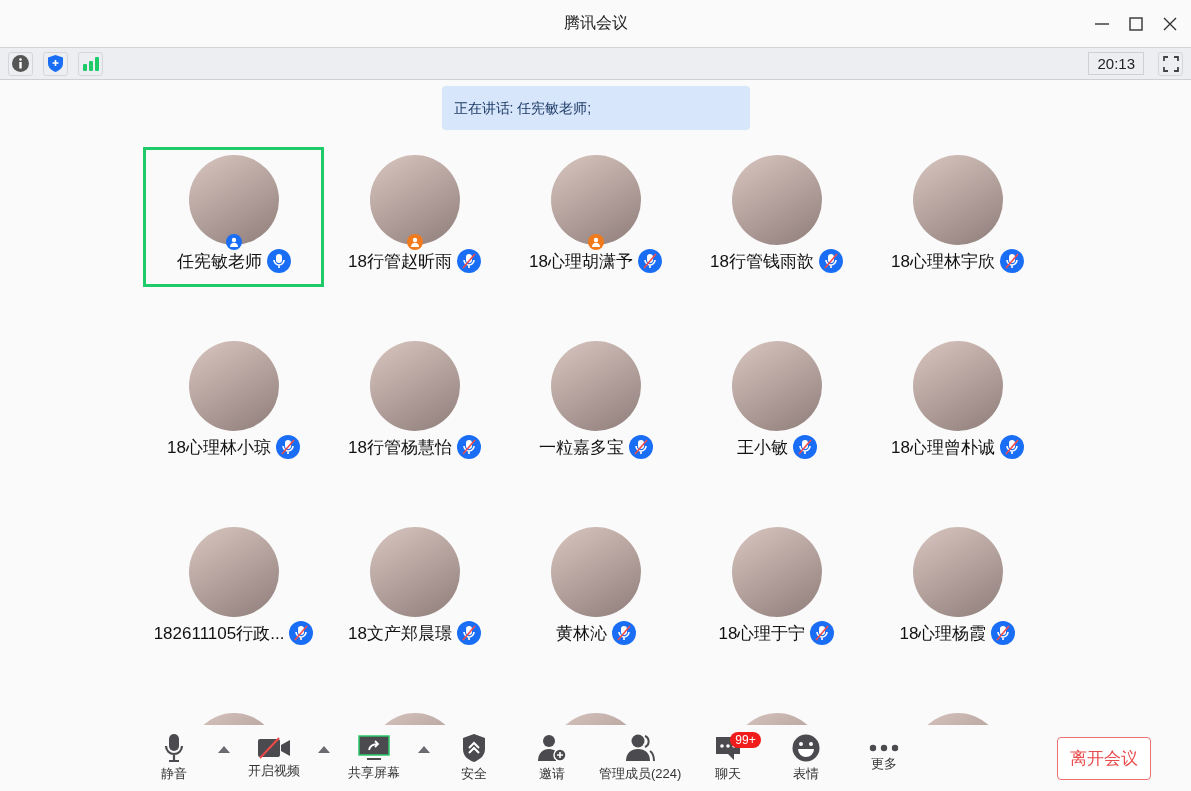 The image size is (1191, 791). Describe the element at coordinates (581, 447) in the screenshot. I see `participant-name: 一粒嘉多宝` at that location.